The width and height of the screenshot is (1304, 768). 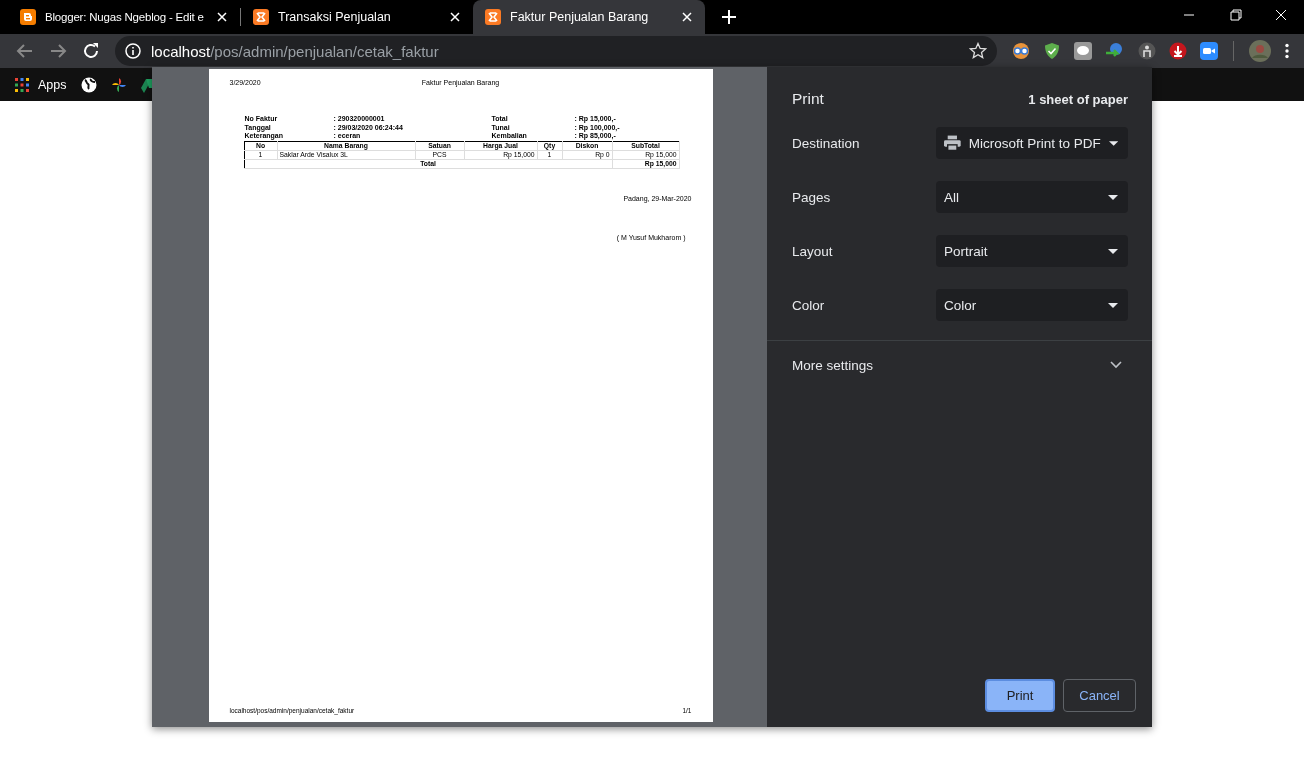 What do you see at coordinates (811, 197) in the screenshot?
I see `setting-label: Pages` at bounding box center [811, 197].